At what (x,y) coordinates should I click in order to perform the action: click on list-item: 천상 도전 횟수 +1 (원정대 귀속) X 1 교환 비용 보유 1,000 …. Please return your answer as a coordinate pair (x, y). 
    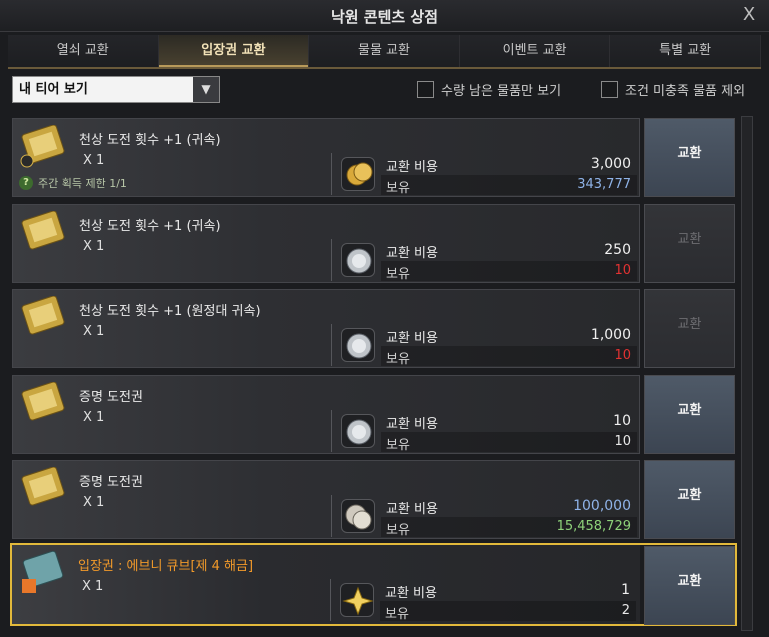
    Looking at the image, I should click on (326, 328).